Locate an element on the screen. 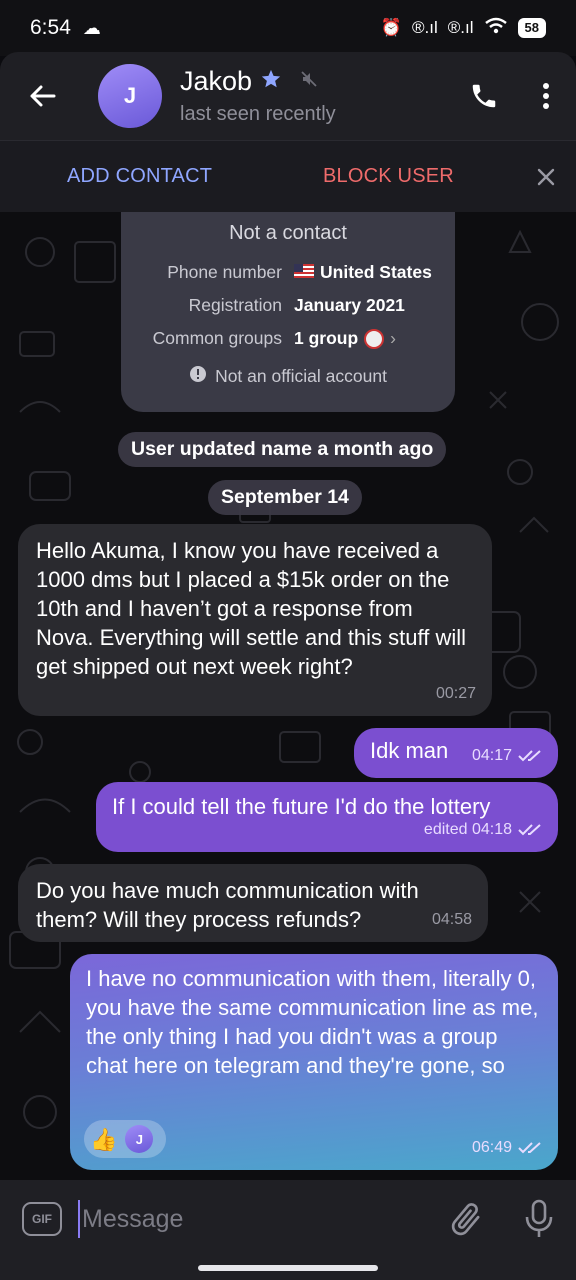 The width and height of the screenshot is (576, 1280). signal-icon-2: ®.ıl is located at coordinates (460, 27).